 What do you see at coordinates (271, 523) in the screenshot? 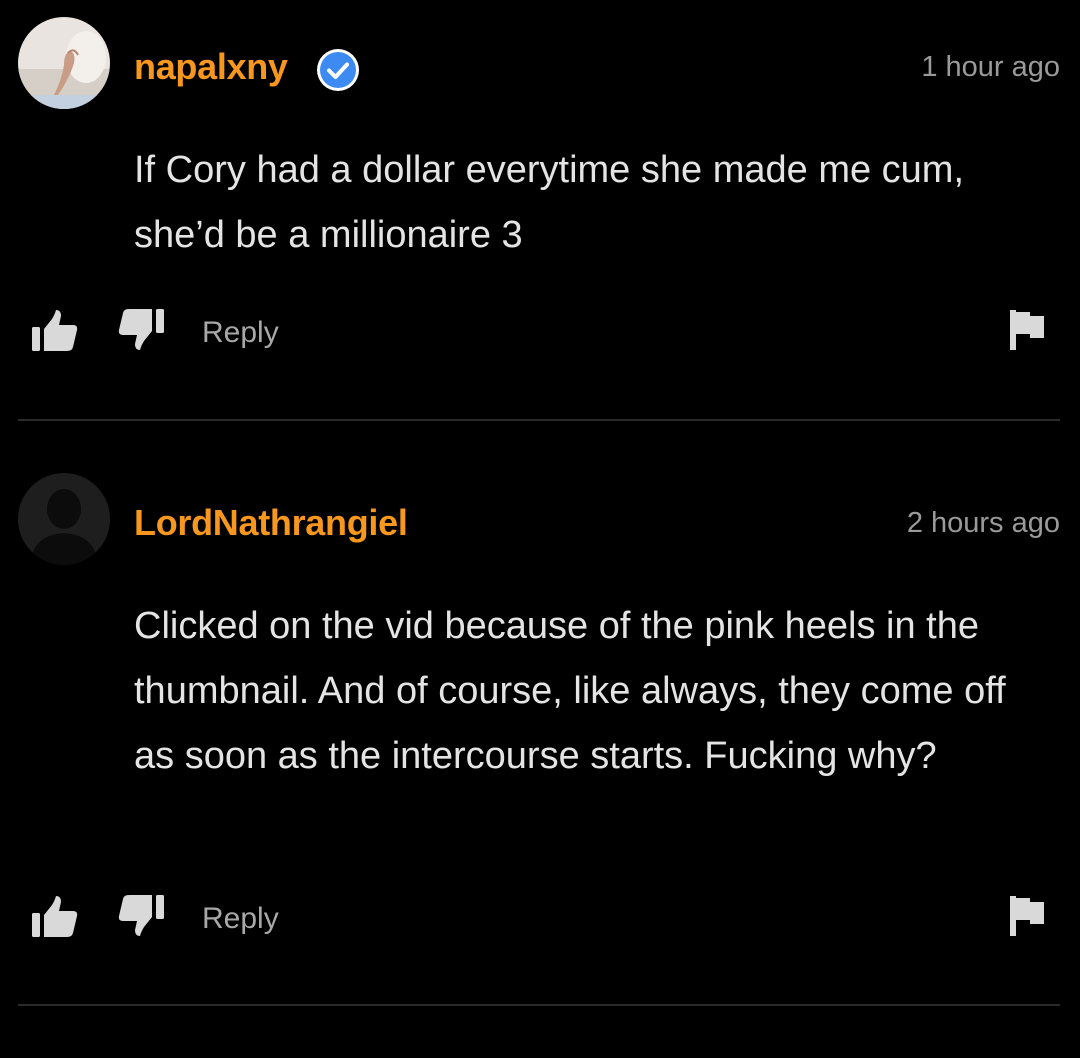
I see `username: LordNathrangiel` at bounding box center [271, 523].